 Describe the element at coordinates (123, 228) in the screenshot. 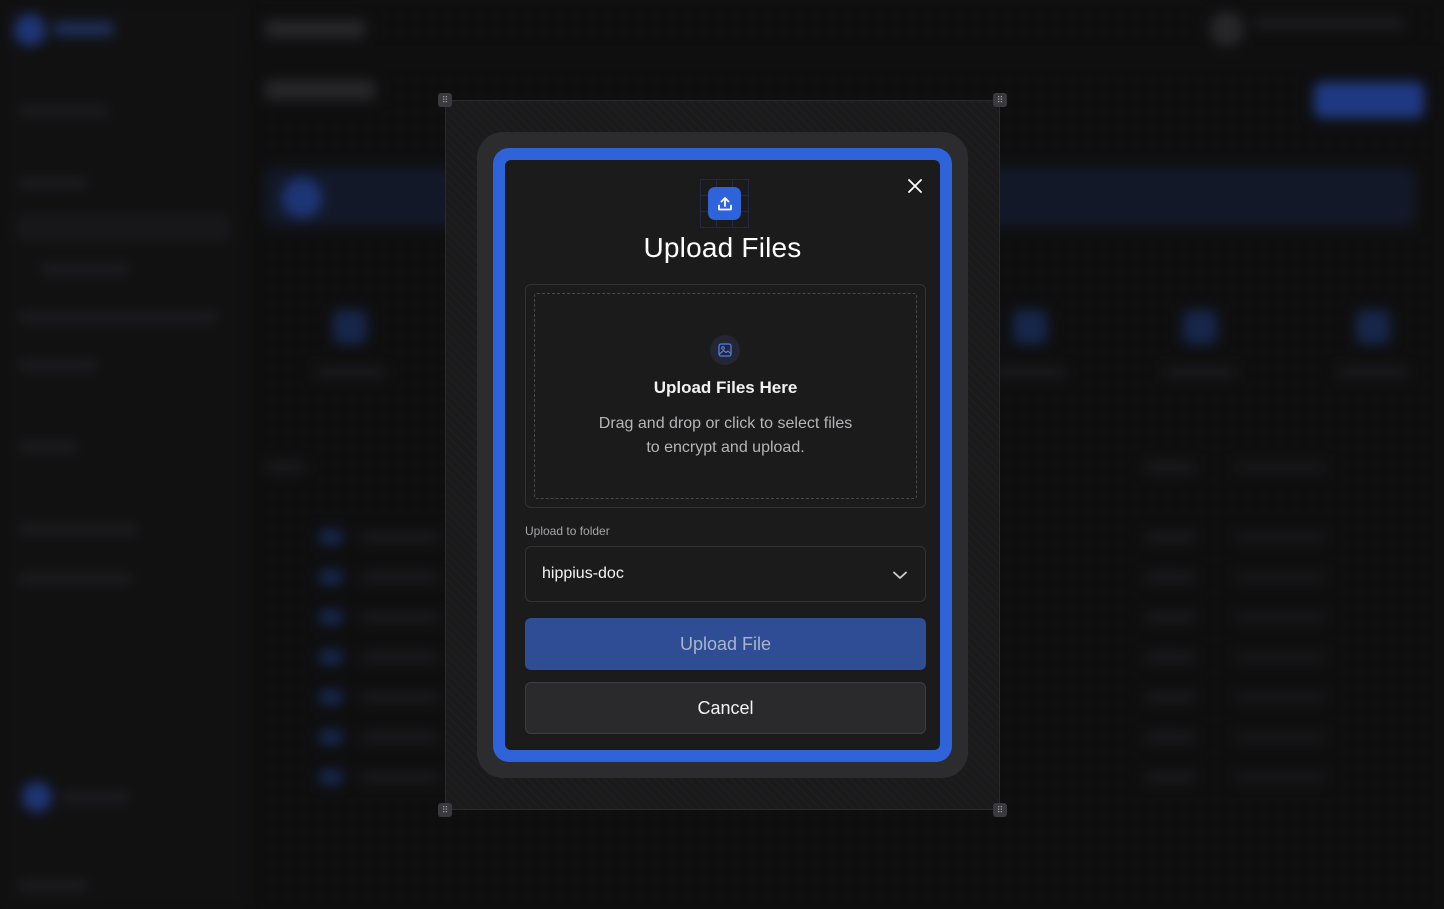

I see `sidebar-item-active` at that location.